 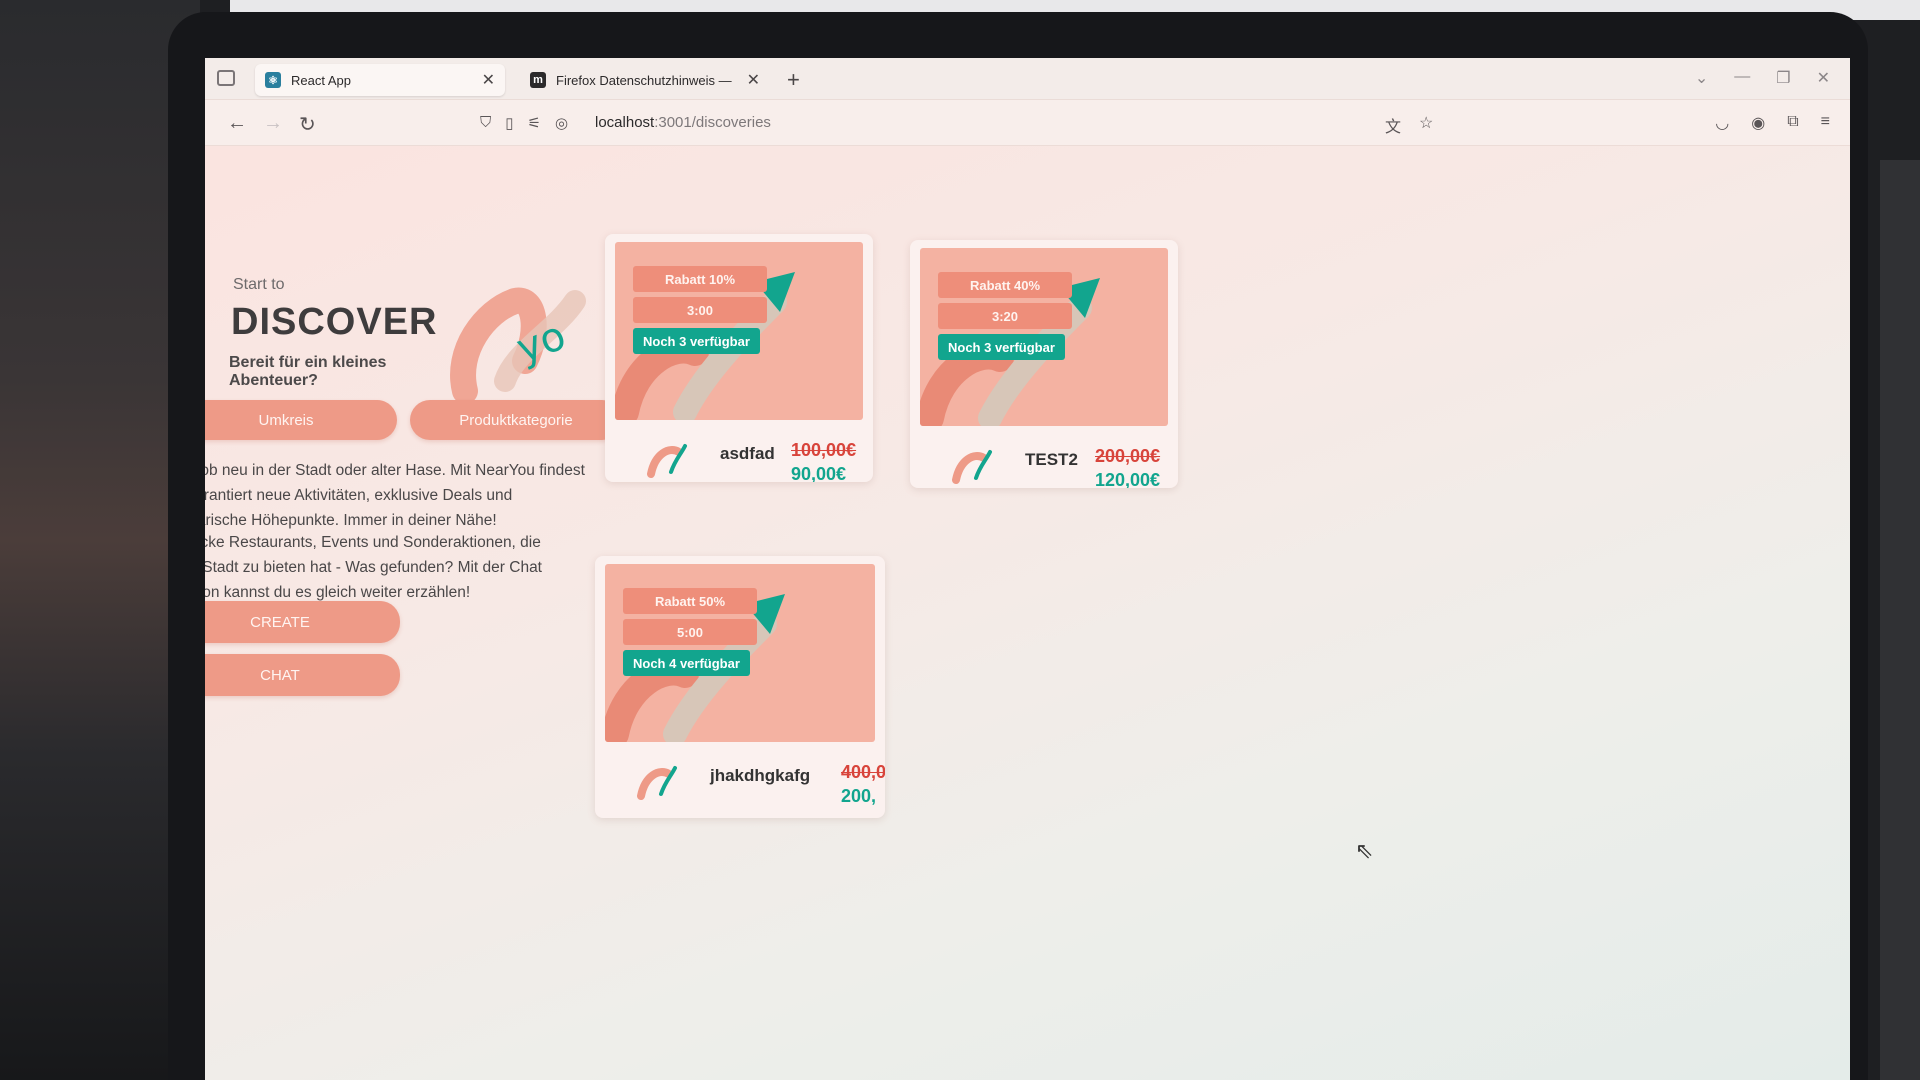 I want to click on reload-icon: ↻, so click(x=307, y=124).